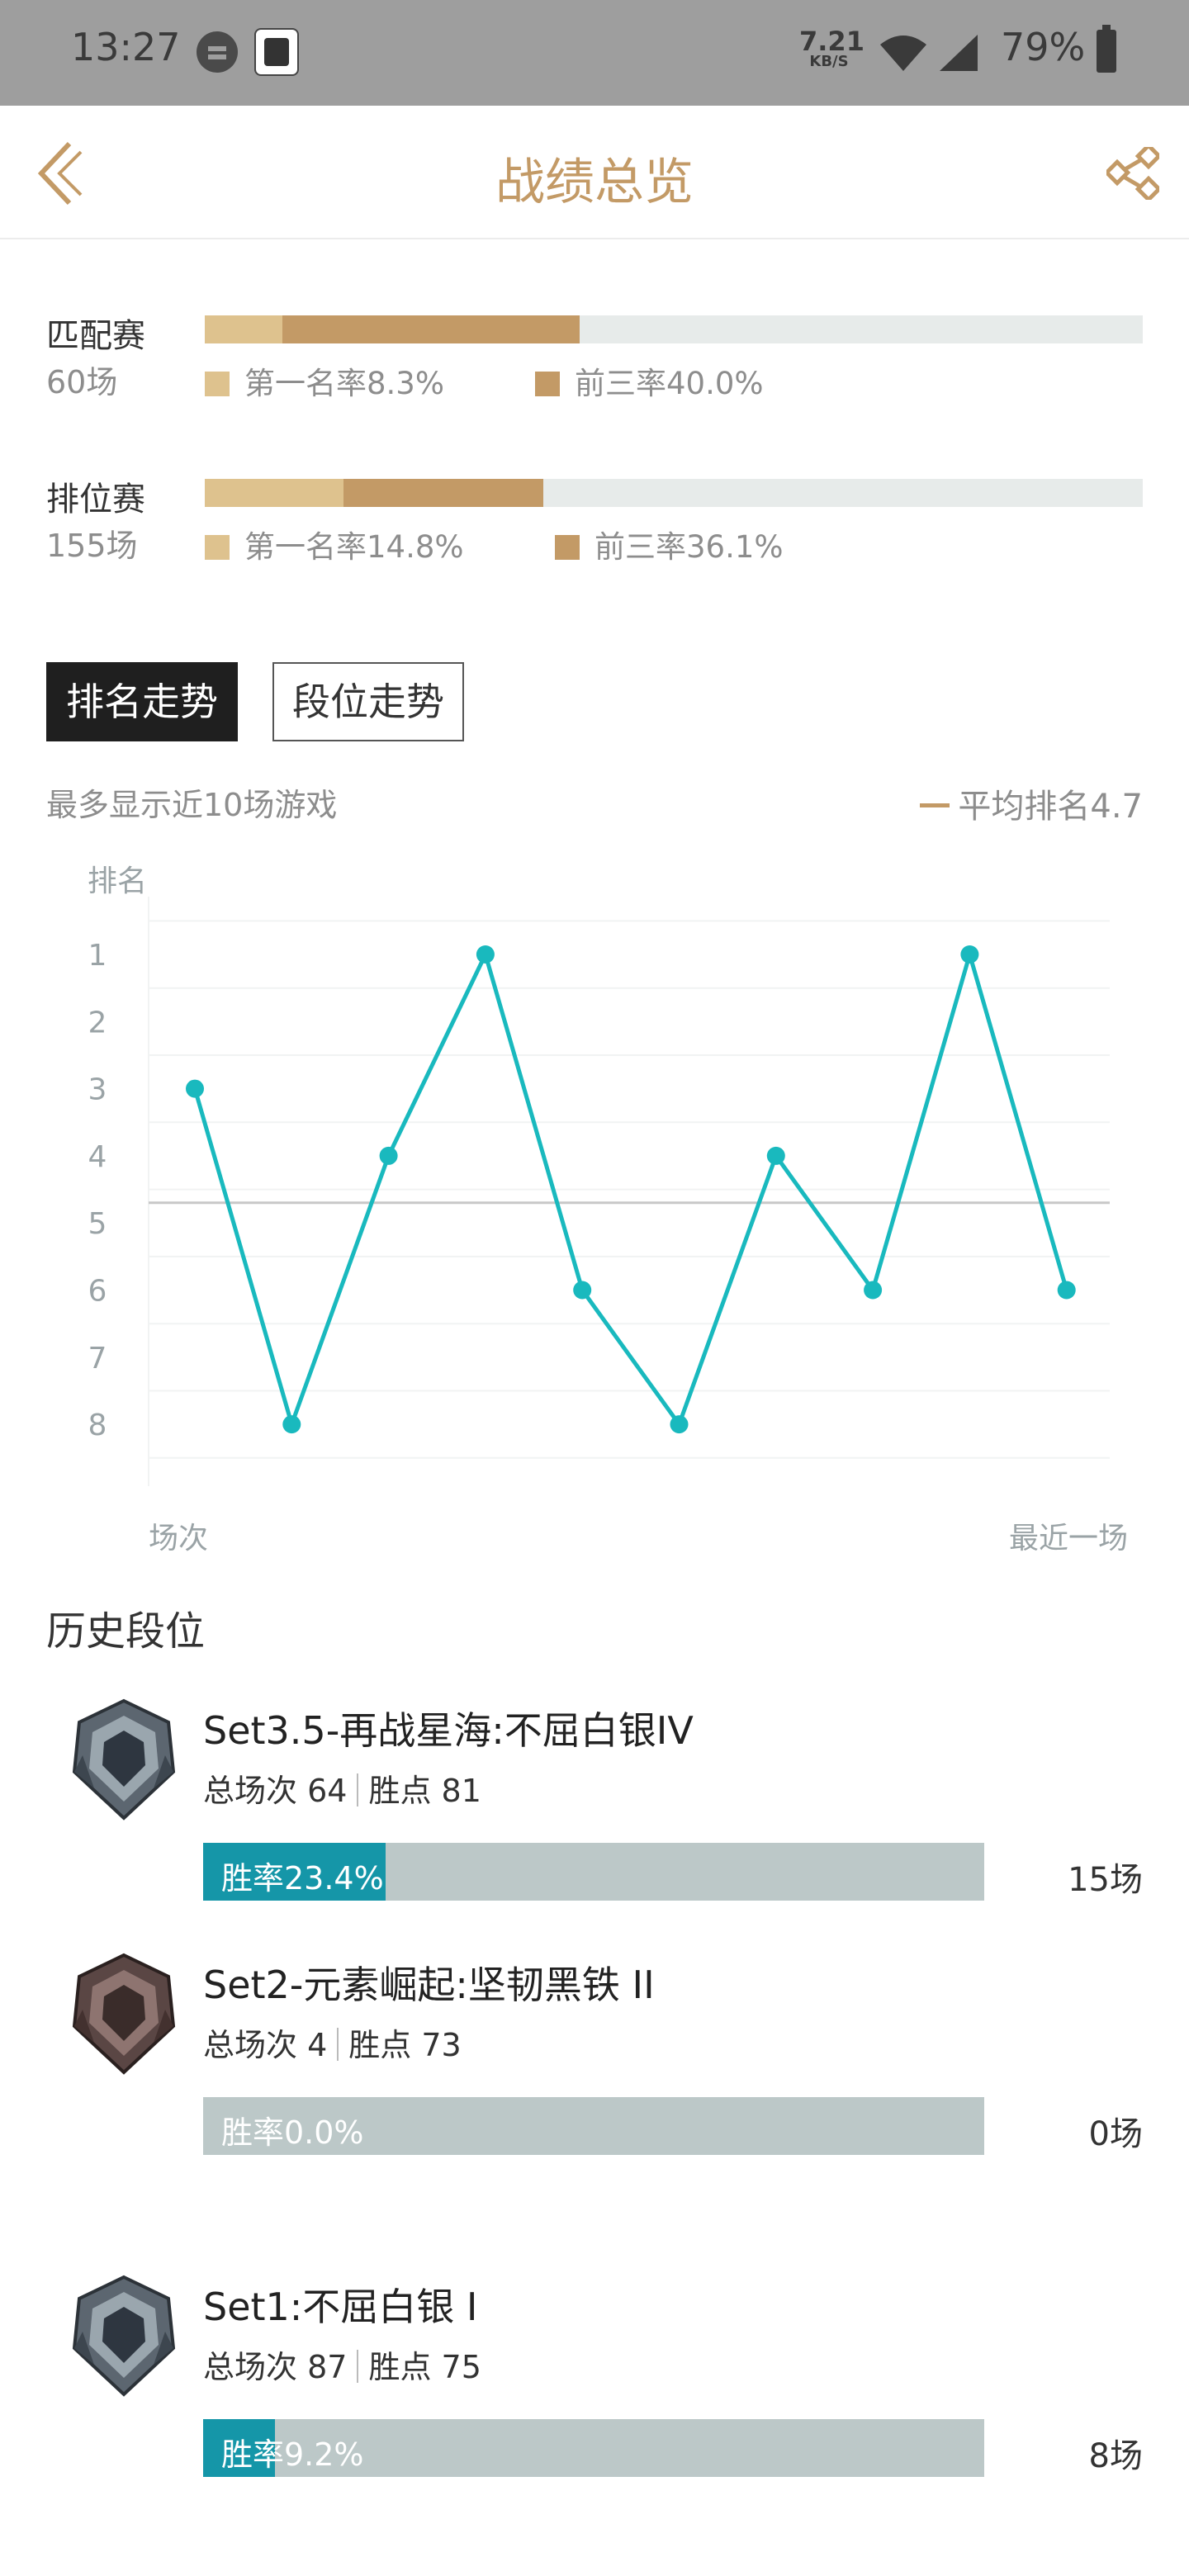 The width and height of the screenshot is (1189, 2576). What do you see at coordinates (276, 52) in the screenshot?
I see `app-notification-icon` at bounding box center [276, 52].